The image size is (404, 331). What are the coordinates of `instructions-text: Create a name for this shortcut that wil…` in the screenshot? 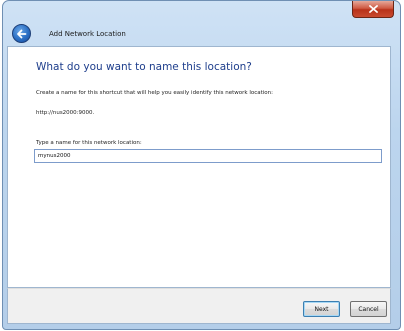 It's located at (155, 93).